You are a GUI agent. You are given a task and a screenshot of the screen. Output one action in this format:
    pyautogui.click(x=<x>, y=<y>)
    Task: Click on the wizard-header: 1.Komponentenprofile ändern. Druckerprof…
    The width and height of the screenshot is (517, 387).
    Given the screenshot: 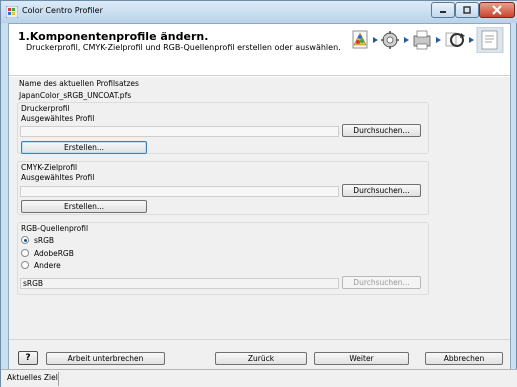 What is the action you would take?
    pyautogui.click(x=259, y=50)
    